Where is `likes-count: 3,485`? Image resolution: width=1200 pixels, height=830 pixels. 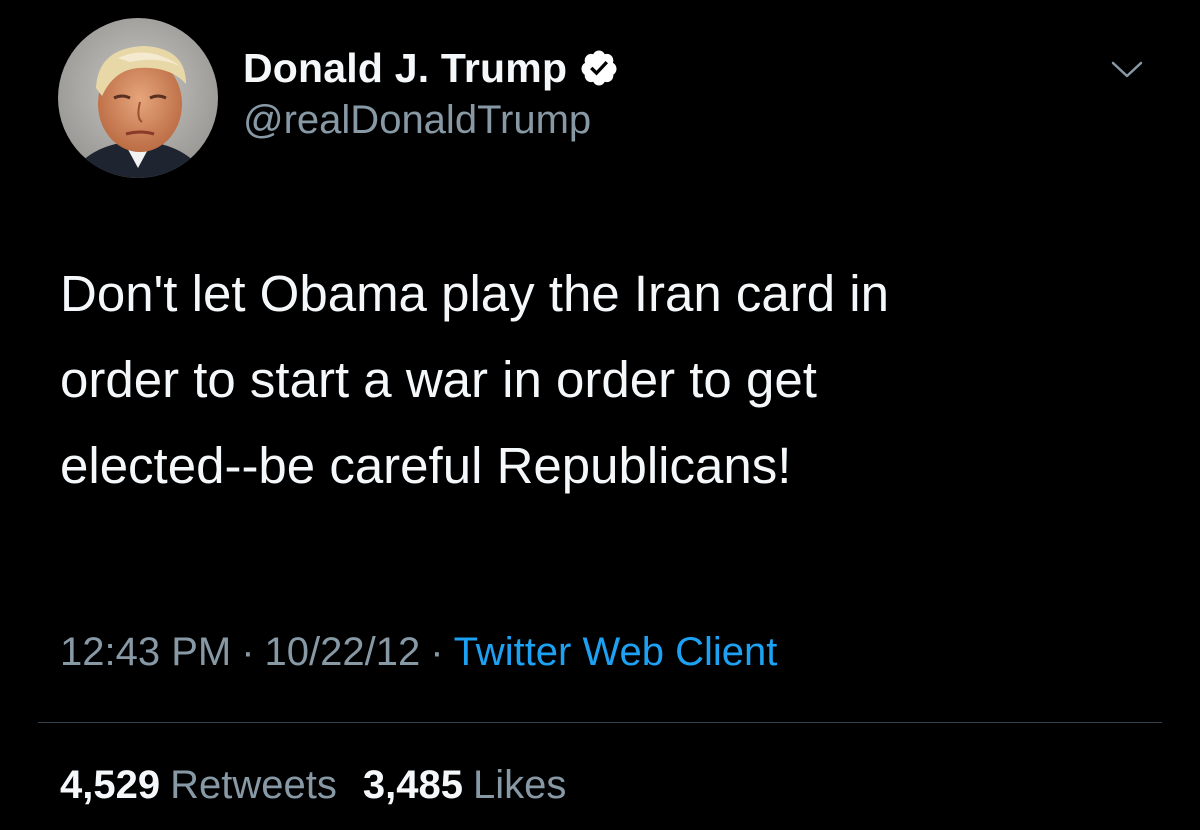
likes-count: 3,485 is located at coordinates (412, 785).